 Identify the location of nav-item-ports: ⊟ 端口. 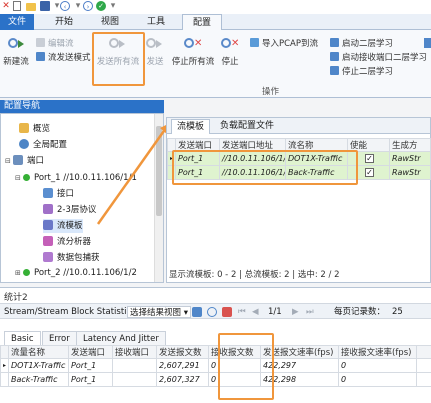
(24, 161).